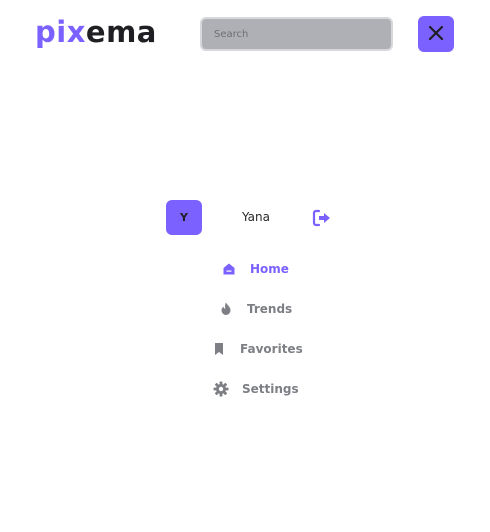 This screenshot has height=532, width=490. I want to click on menu-item-label: Trends, so click(270, 309).